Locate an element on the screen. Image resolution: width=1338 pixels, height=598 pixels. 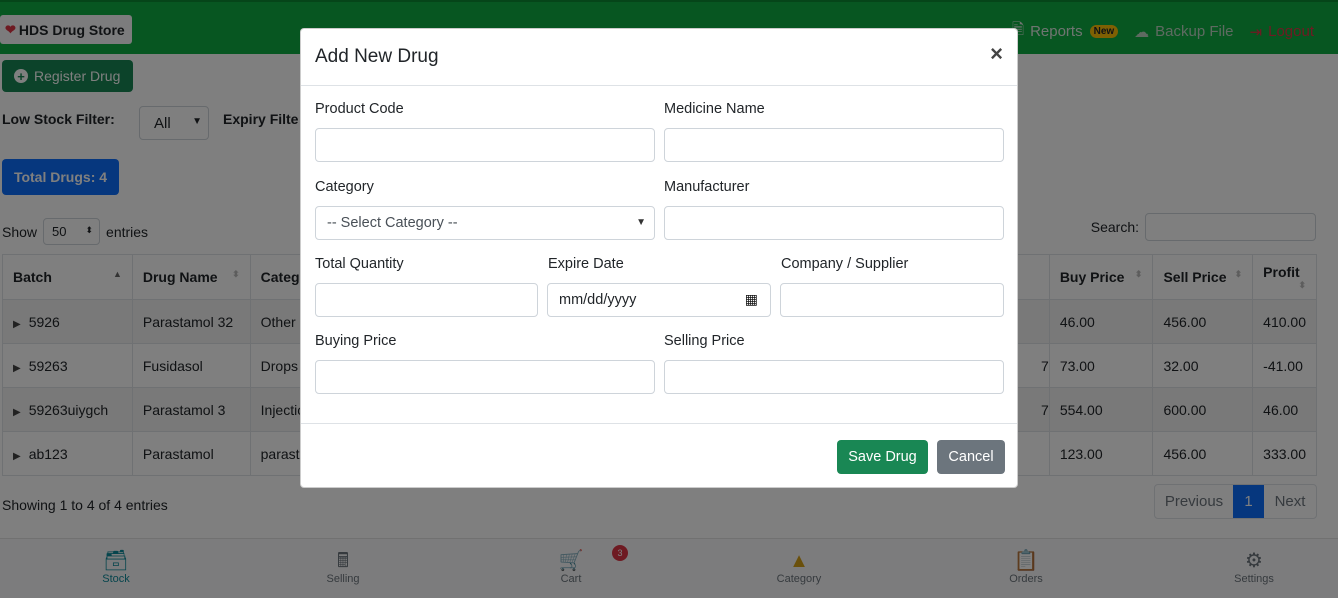
chevron-down-icon: ▼ is located at coordinates (641, 222).